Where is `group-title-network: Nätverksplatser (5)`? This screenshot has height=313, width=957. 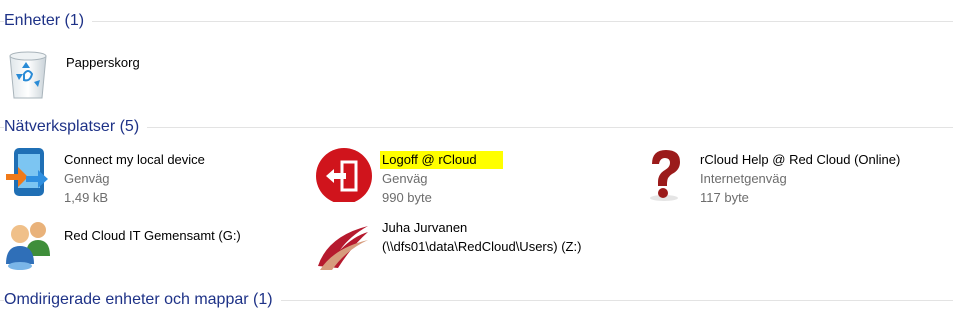 group-title-network: Nätverksplatser (5) is located at coordinates (76, 127).